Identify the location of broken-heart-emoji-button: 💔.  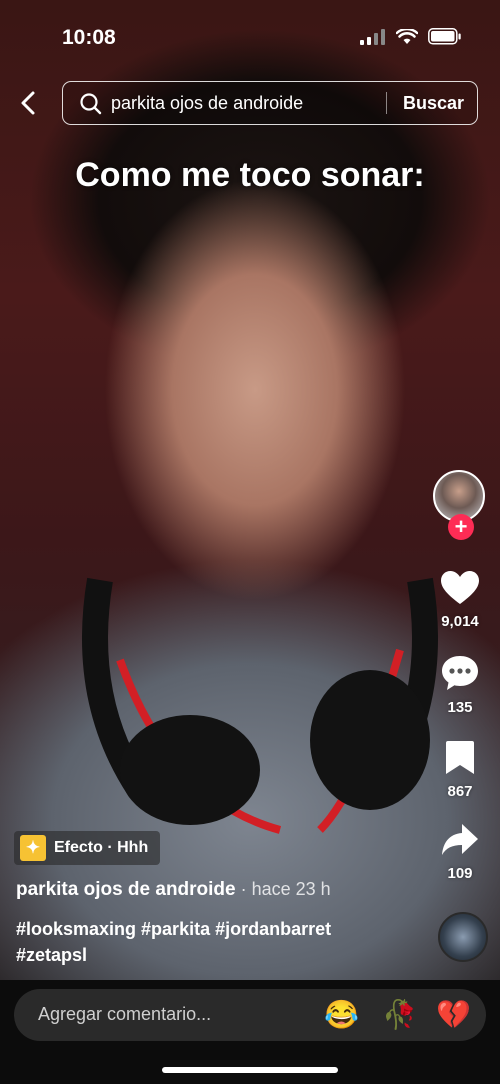
(453, 1015).